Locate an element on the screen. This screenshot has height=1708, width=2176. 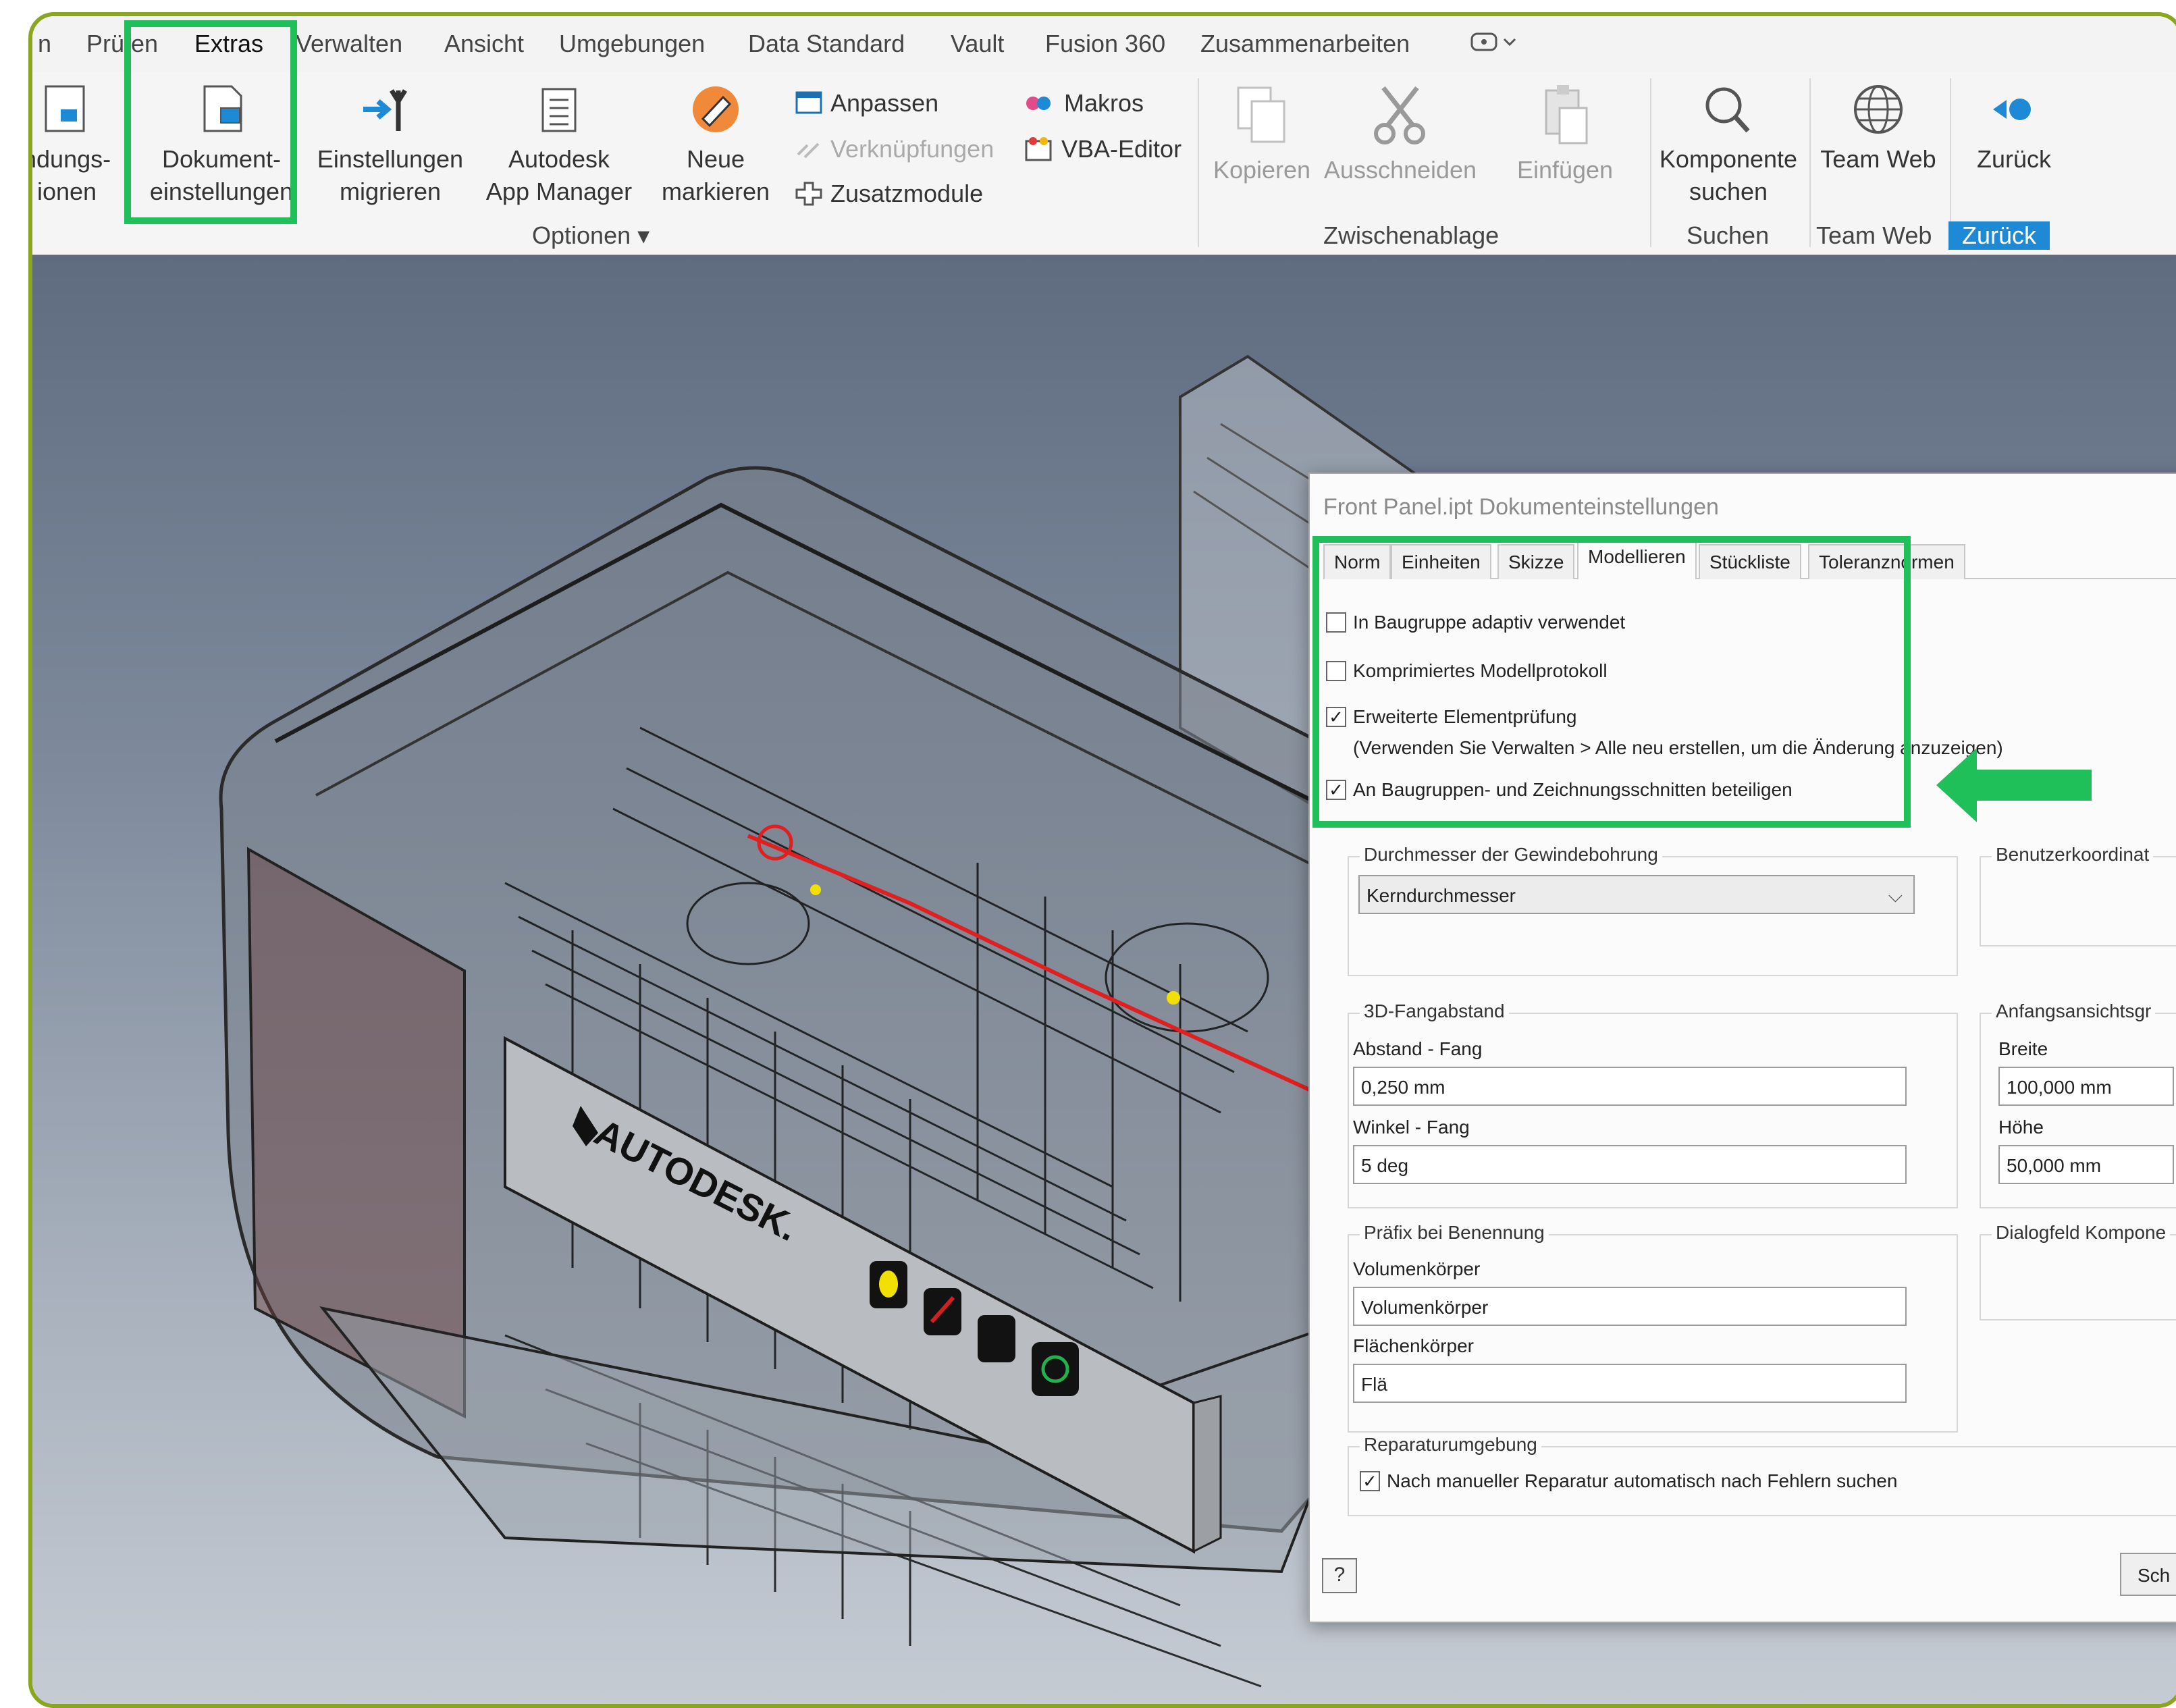
scissors-icon is located at coordinates (1399, 115).